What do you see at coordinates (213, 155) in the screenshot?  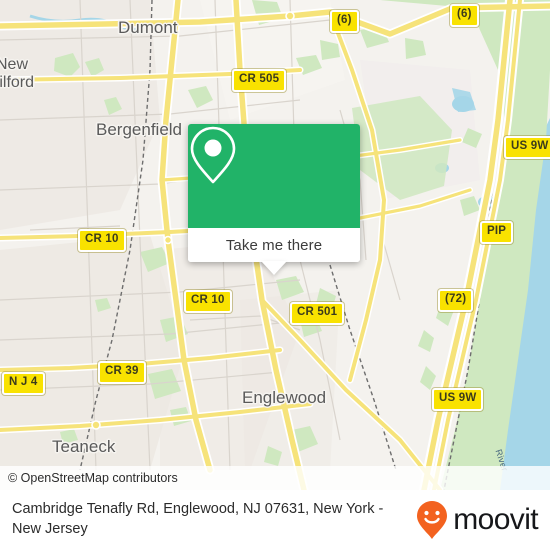 I see `map-pin-icon` at bounding box center [213, 155].